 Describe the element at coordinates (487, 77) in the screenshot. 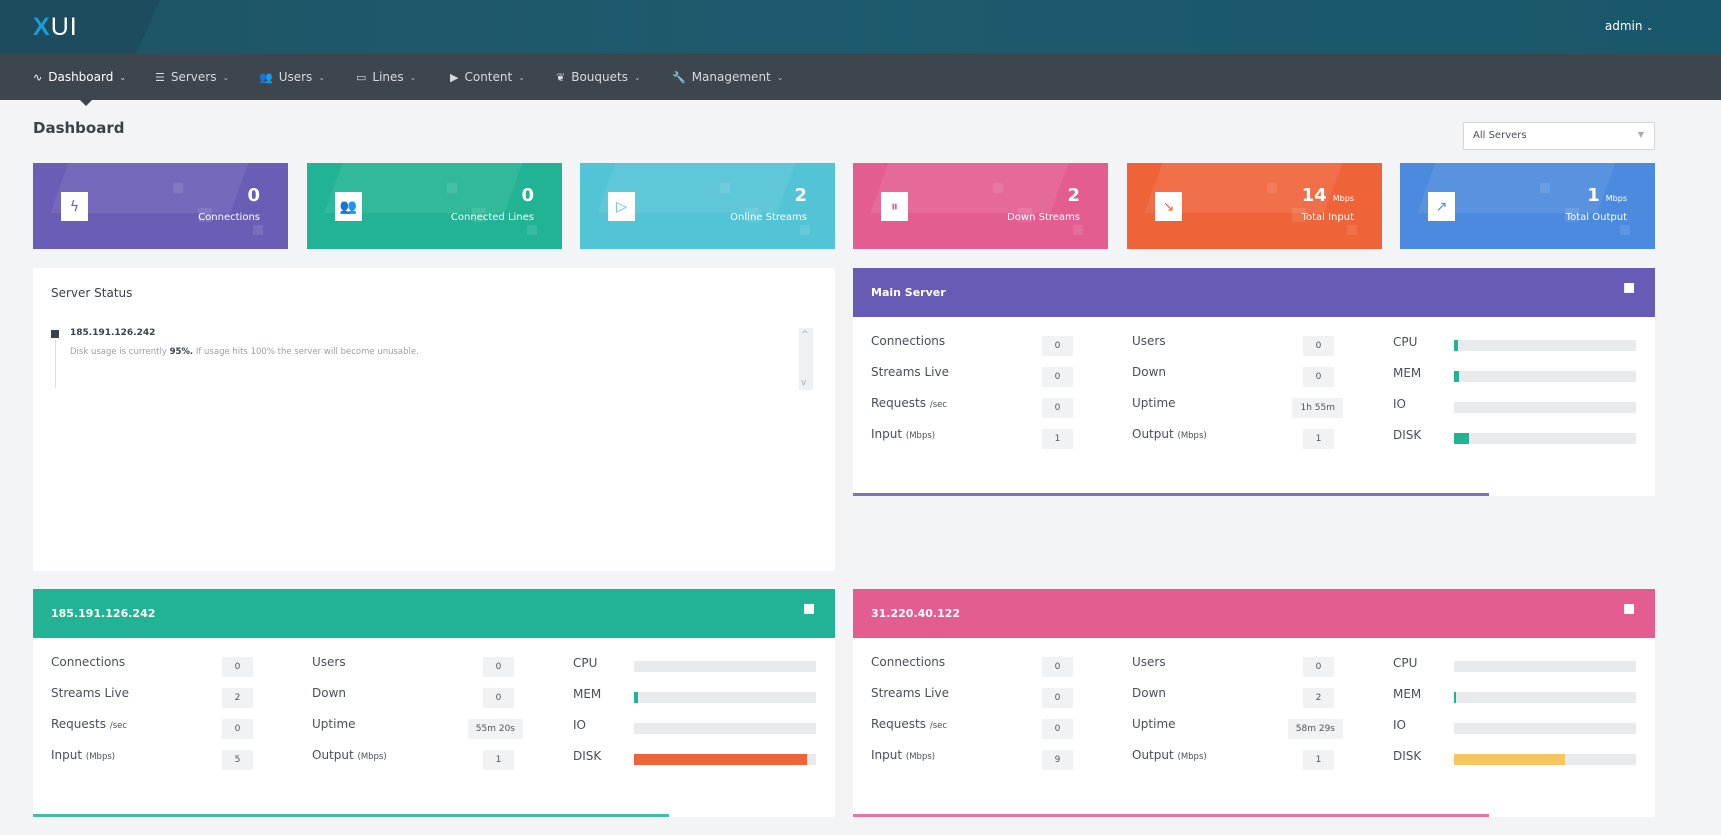

I see `nav-content: ▶ Content ⌄` at that location.